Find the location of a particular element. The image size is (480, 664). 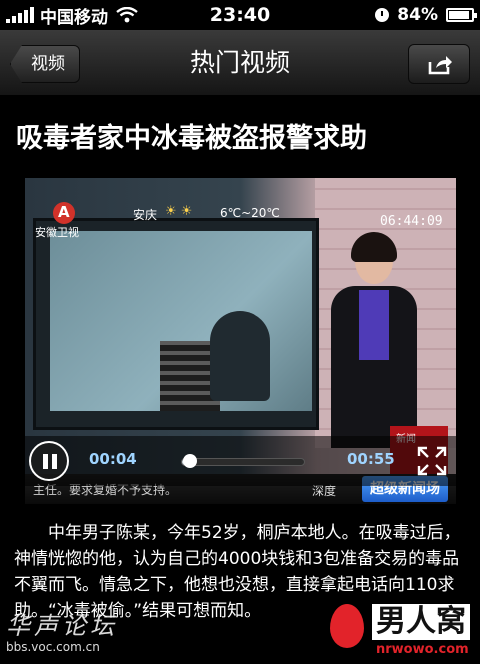

progress-track is located at coordinates (243, 462).